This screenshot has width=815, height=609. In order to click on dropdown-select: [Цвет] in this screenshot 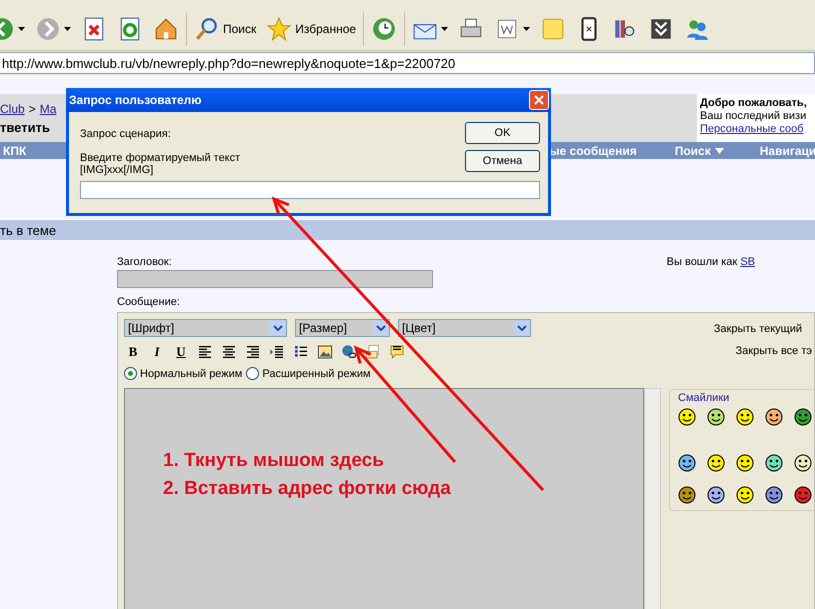, I will do `click(464, 328)`.